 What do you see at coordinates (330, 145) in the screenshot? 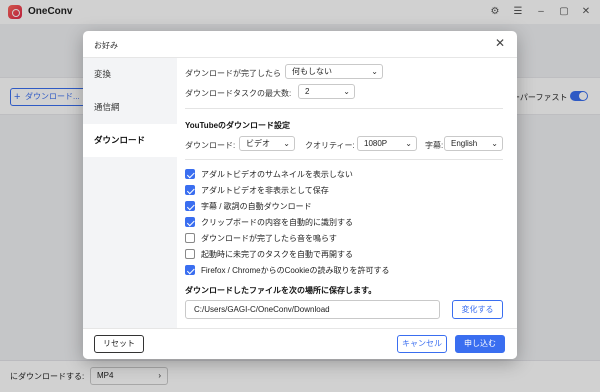
I see `quality-label: クオリティー:` at bounding box center [330, 145].